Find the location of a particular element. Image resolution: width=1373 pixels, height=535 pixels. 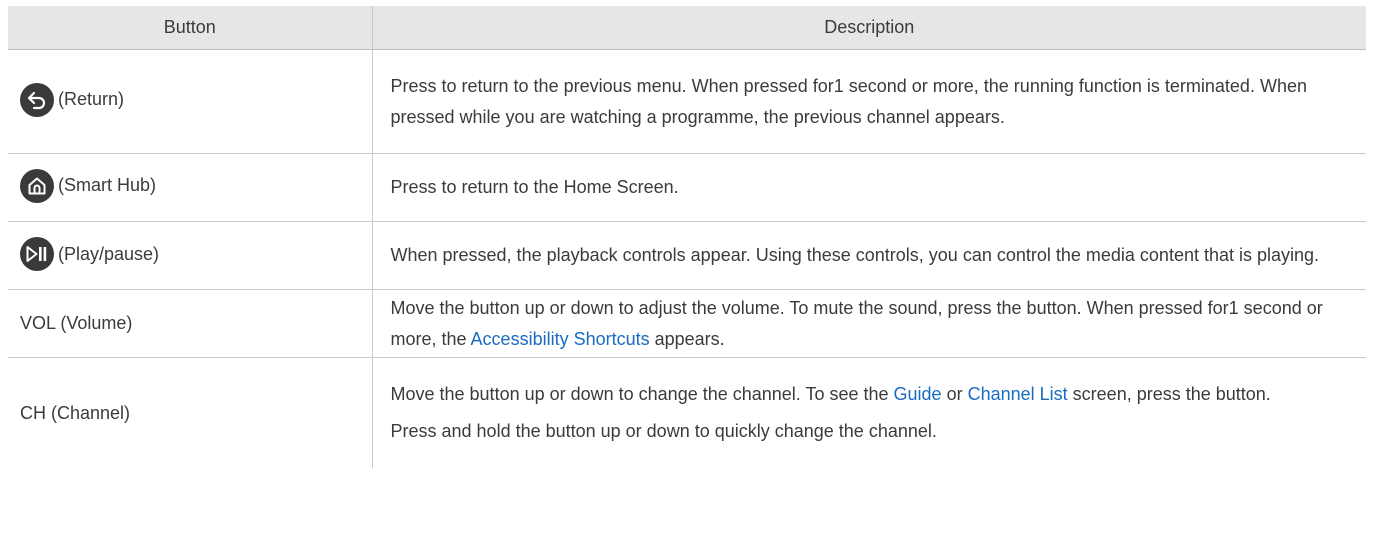

button-cell: (Play/pause) is located at coordinates (190, 255).